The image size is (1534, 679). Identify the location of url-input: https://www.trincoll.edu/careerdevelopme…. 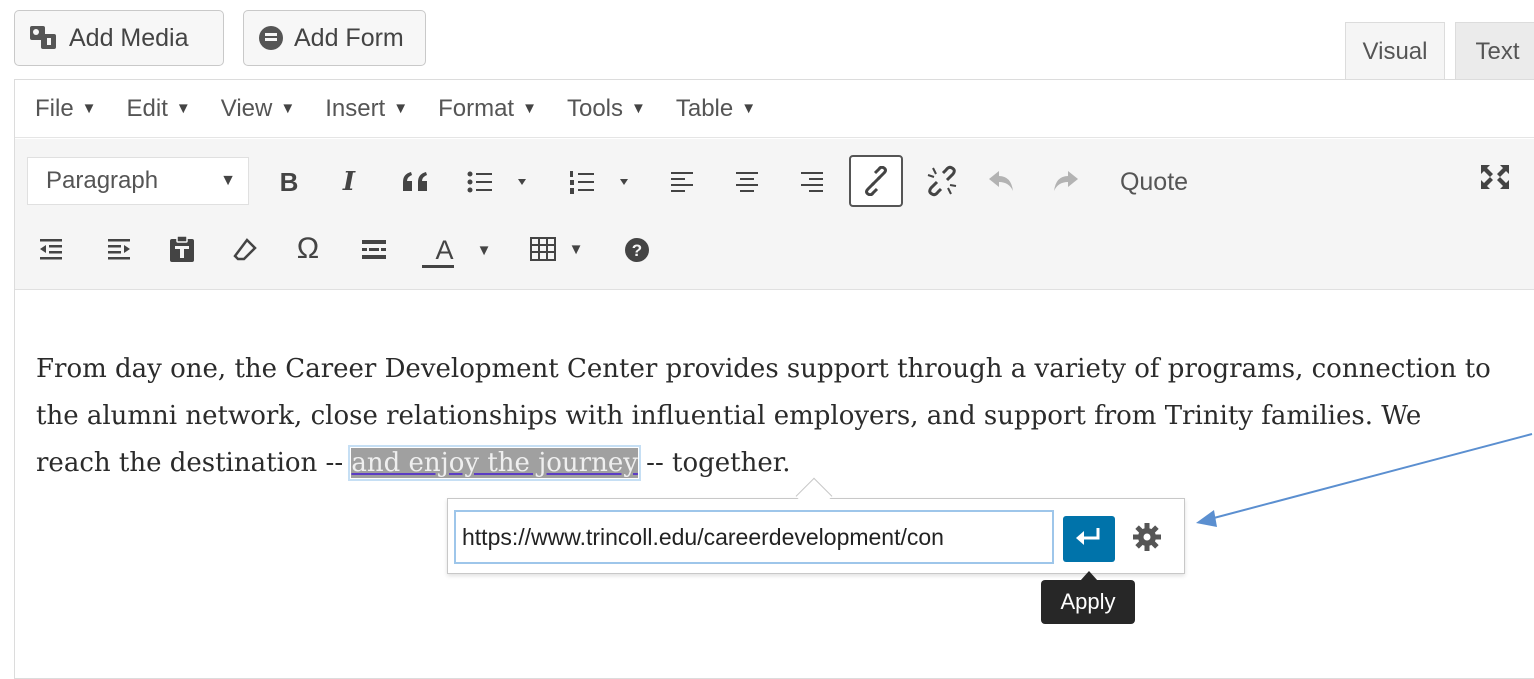
(754, 537).